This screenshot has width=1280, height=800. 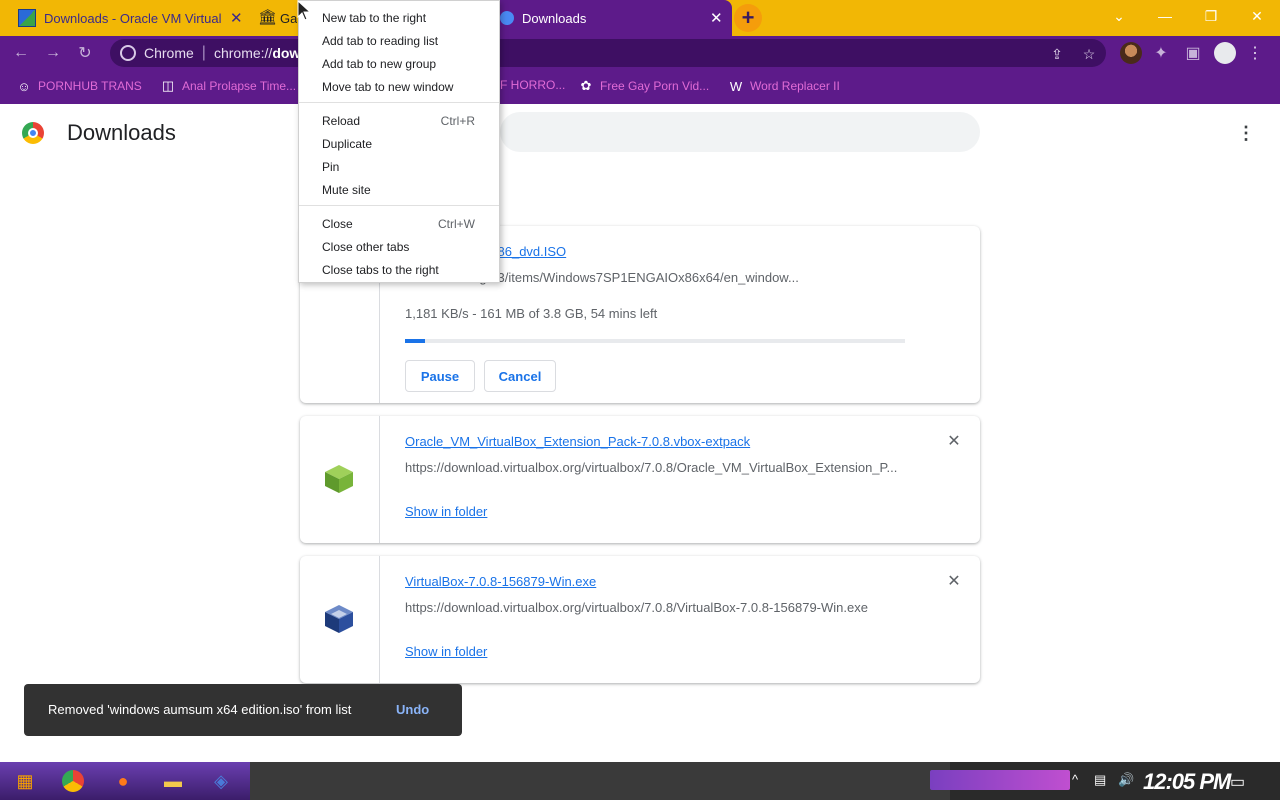 What do you see at coordinates (736, 86) in the screenshot?
I see `bookmark-favicon-icon: W` at bounding box center [736, 86].